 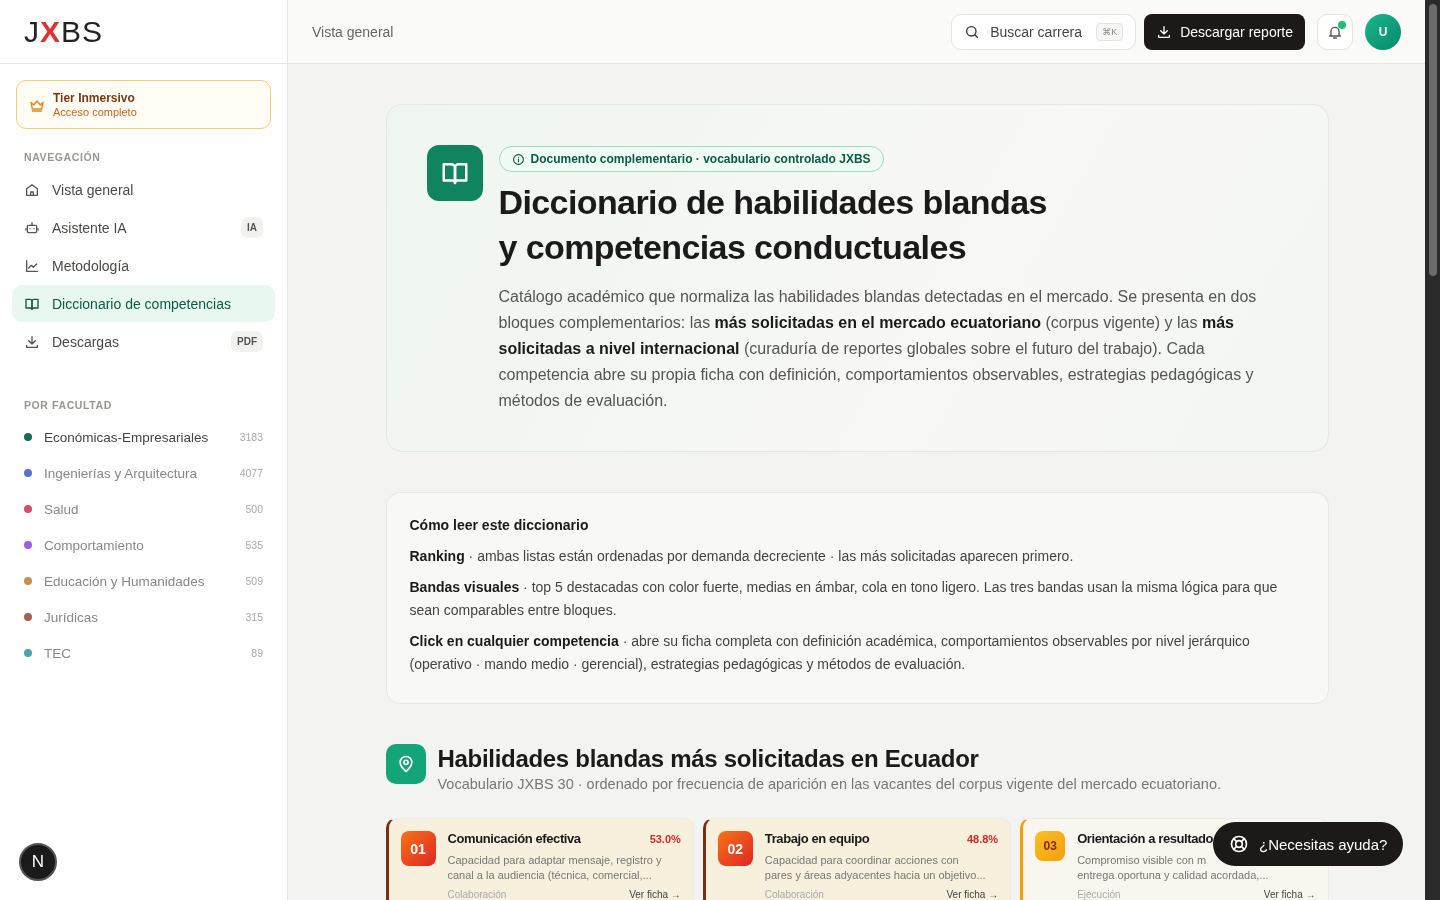 What do you see at coordinates (72, 617) in the screenshot?
I see `faculty-name: Jurídicas` at bounding box center [72, 617].